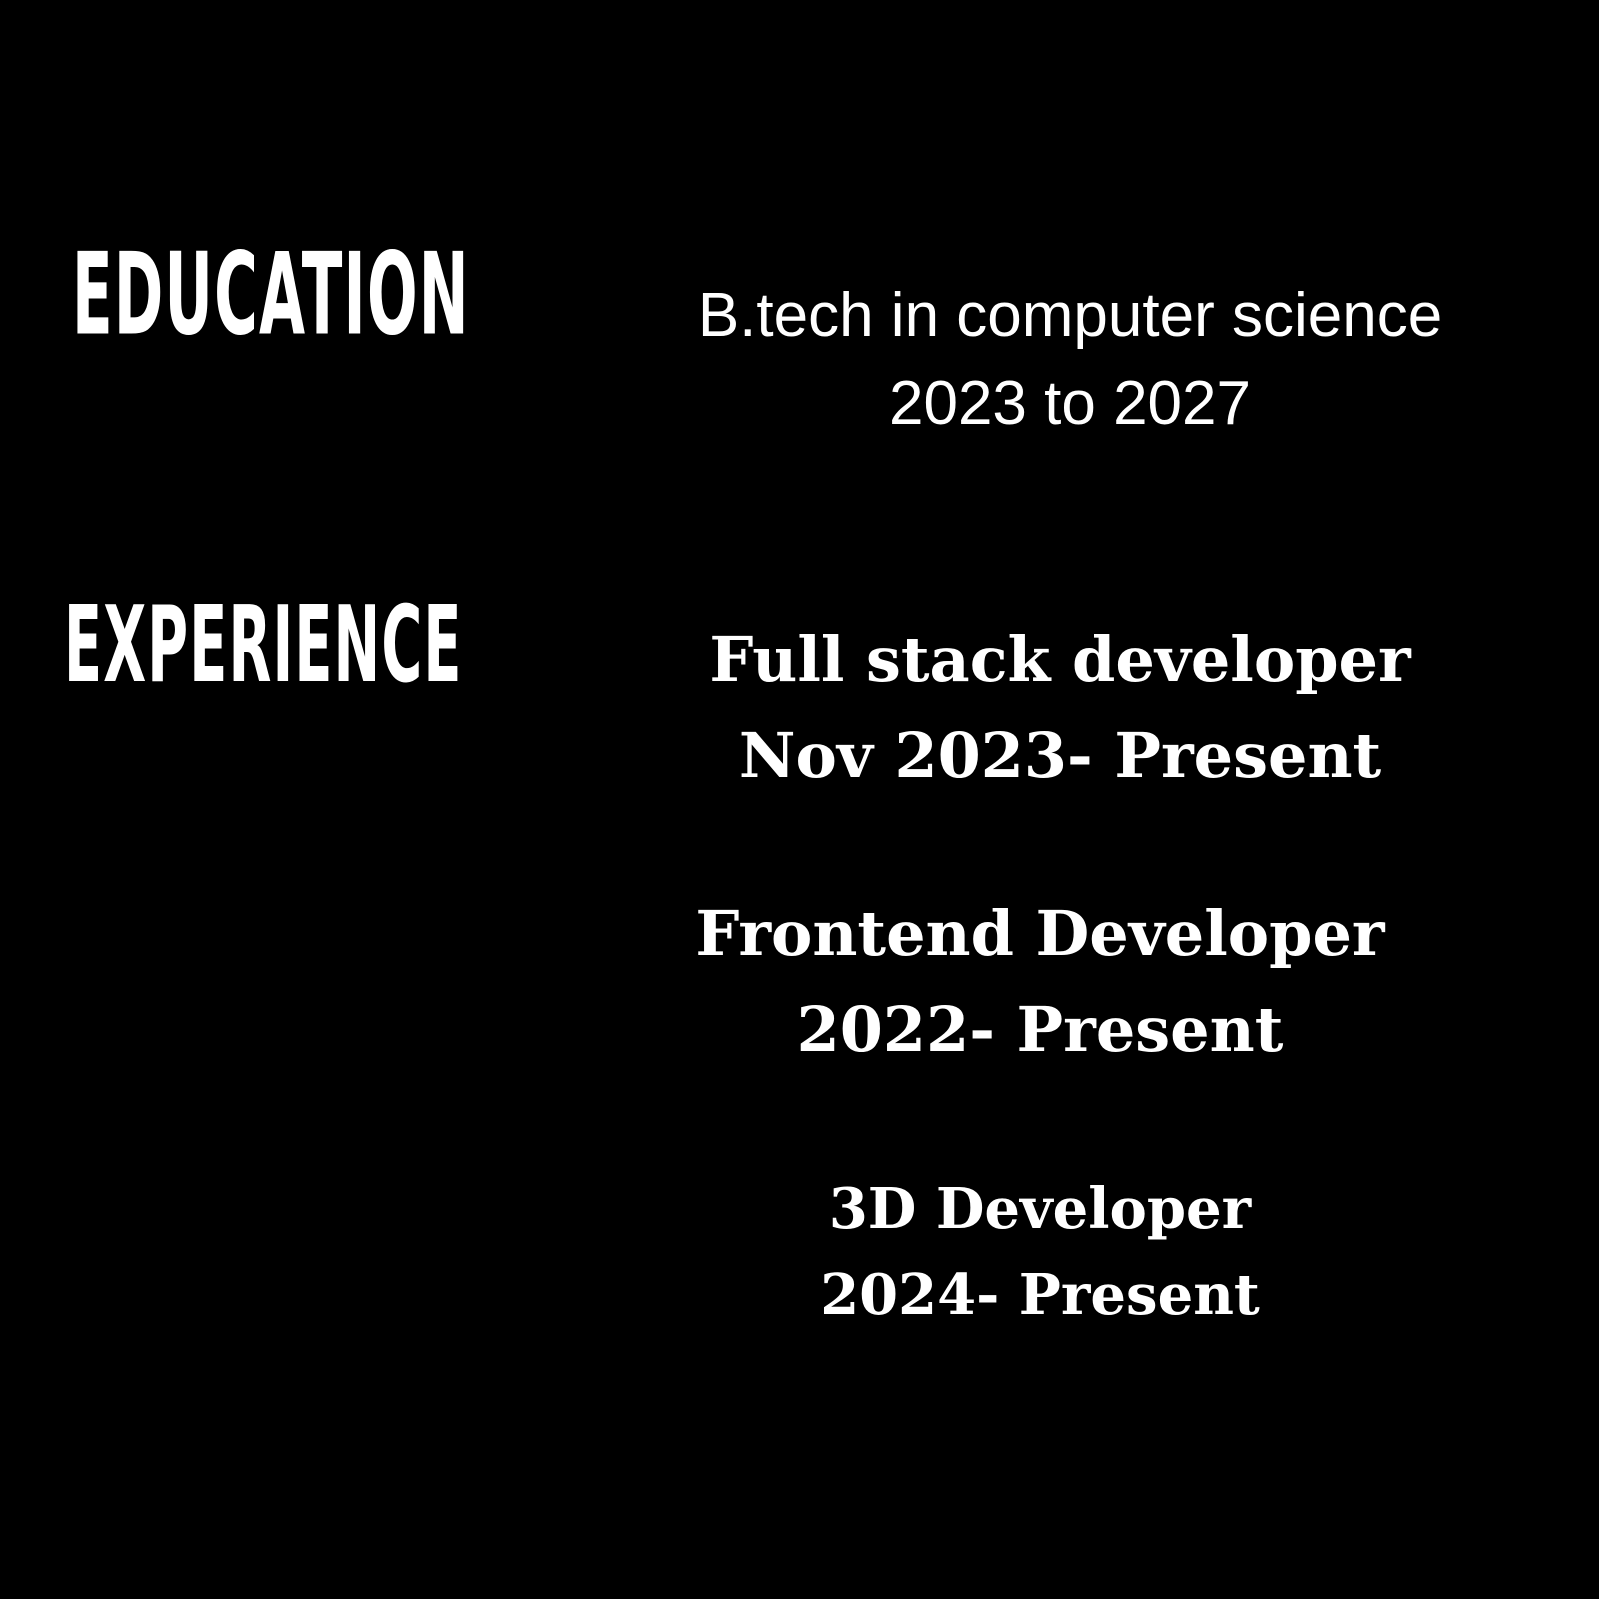 This screenshot has height=1599, width=1599. What do you see at coordinates (1060, 755) in the screenshot?
I see `experience-period: Nov 2023- Present` at bounding box center [1060, 755].